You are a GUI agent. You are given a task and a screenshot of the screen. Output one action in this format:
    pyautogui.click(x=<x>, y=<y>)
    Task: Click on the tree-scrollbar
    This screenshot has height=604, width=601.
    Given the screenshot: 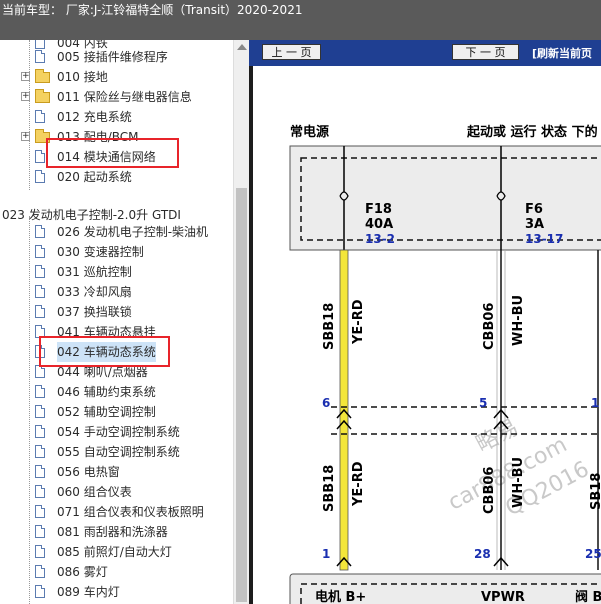 What is the action you would take?
    pyautogui.click(x=241, y=322)
    